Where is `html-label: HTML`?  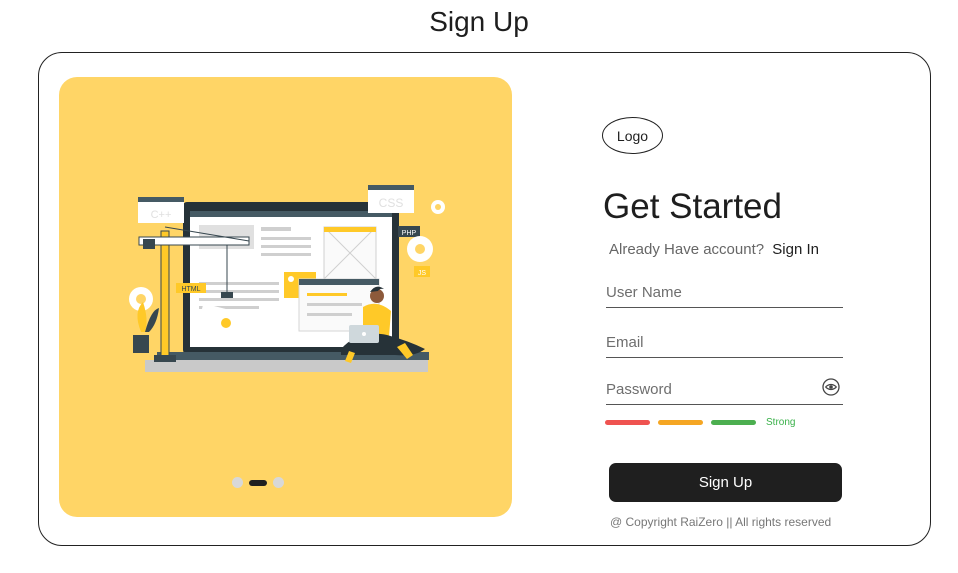 html-label: HTML is located at coordinates (190, 289).